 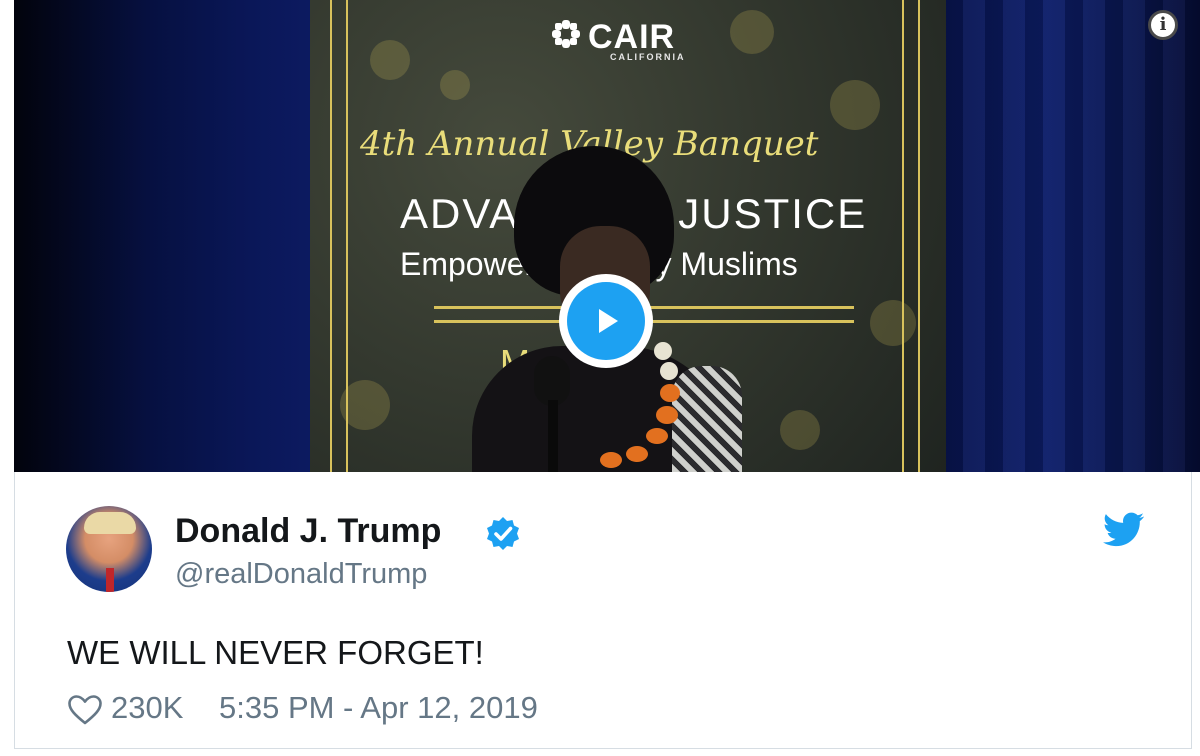 What do you see at coordinates (378, 708) in the screenshot?
I see `tweet-timestamp: 5:35 PM - Apr 12, 2019` at bounding box center [378, 708].